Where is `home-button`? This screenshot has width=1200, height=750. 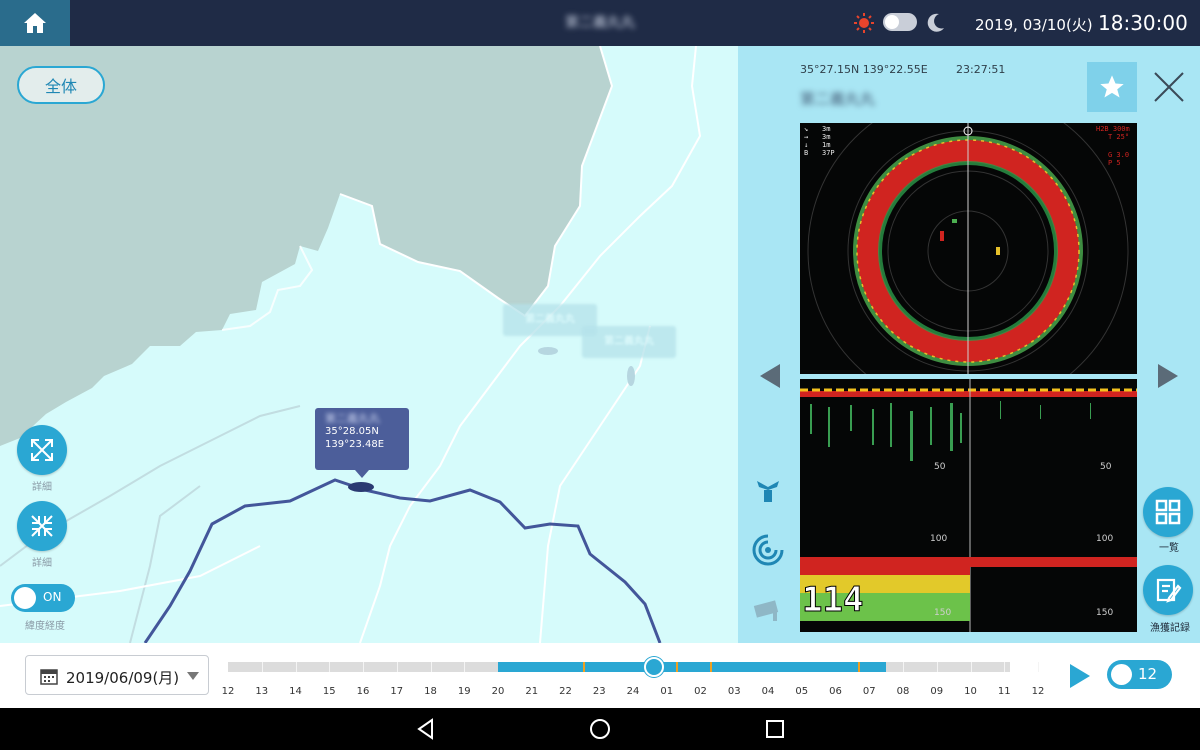
home-button is located at coordinates (35, 23).